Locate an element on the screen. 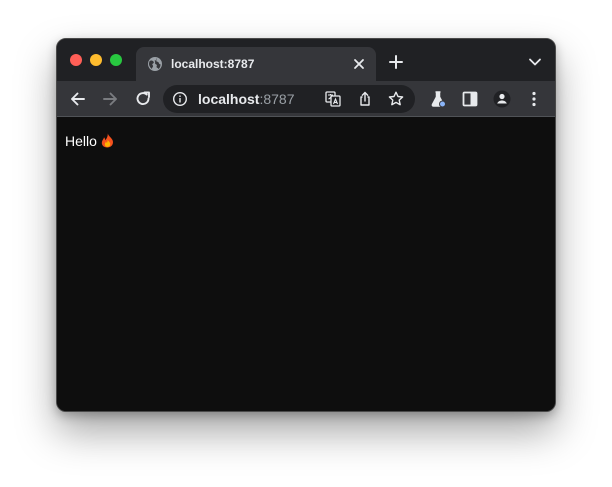 This screenshot has width=612, height=487. tab-strip: localhost:8787 is located at coordinates (306, 60).